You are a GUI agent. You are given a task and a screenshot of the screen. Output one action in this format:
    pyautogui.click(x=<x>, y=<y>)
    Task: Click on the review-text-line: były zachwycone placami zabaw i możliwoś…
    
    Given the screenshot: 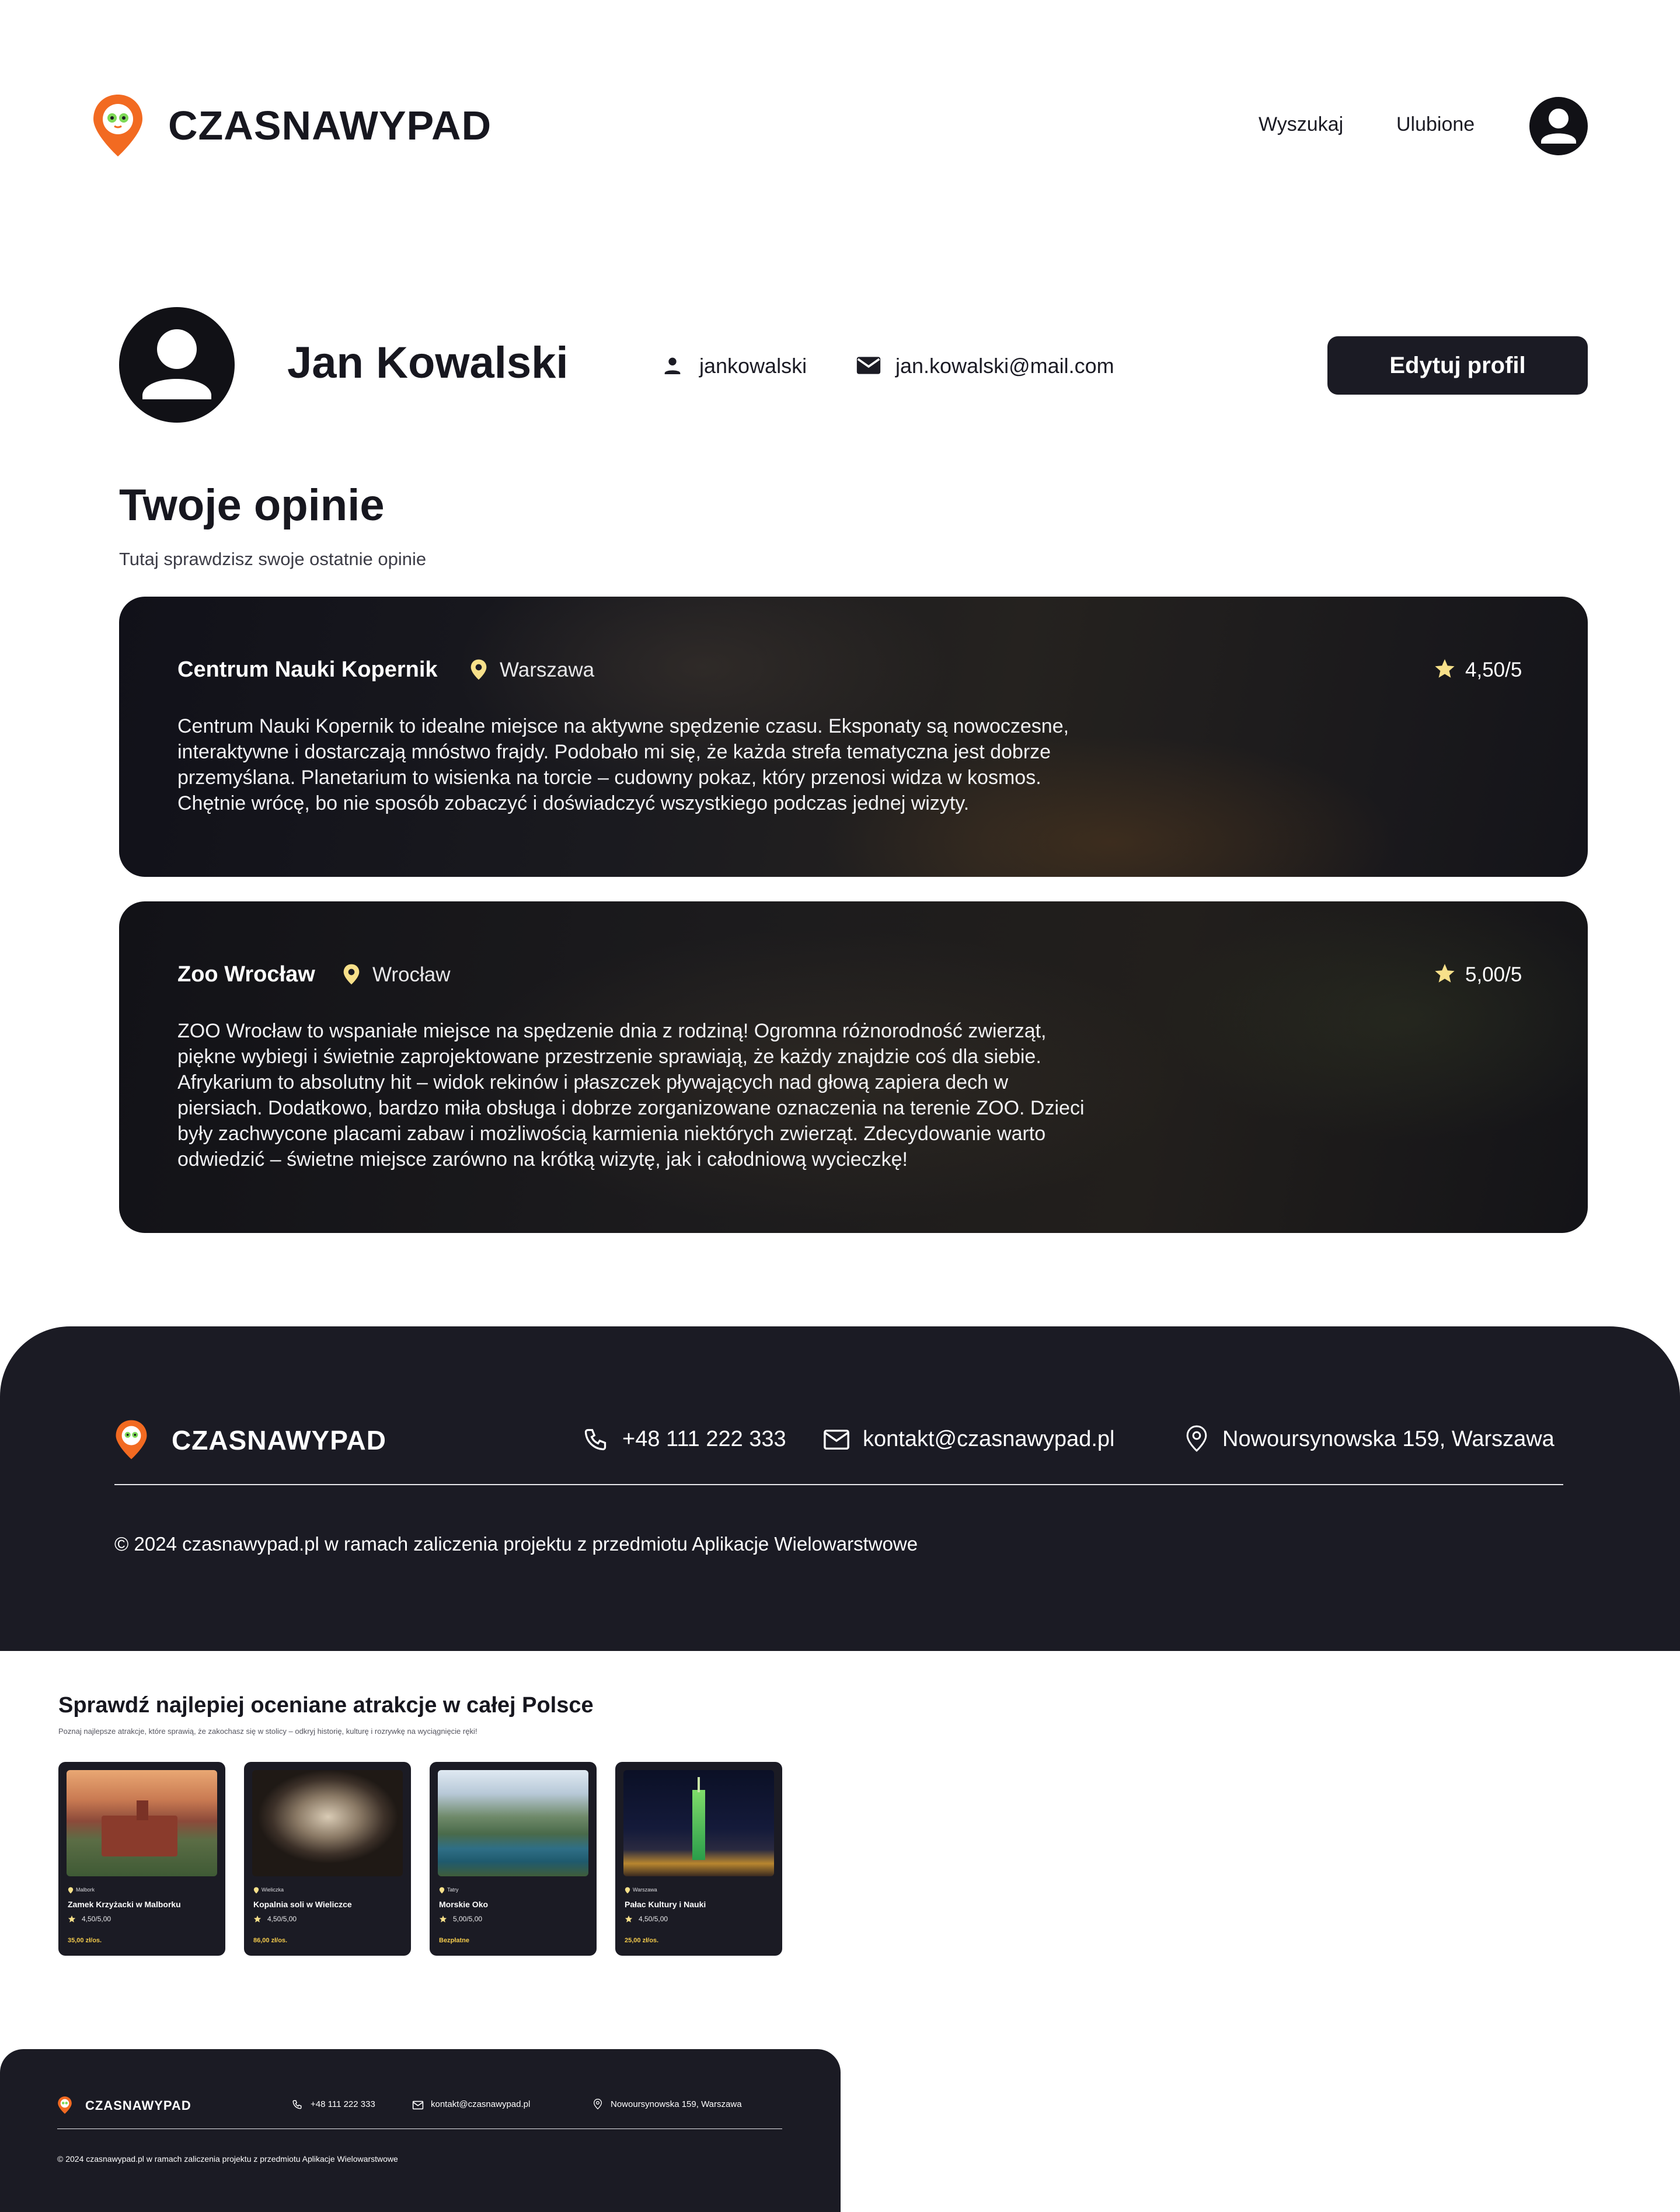 What is the action you would take?
    pyautogui.click(x=611, y=1134)
    